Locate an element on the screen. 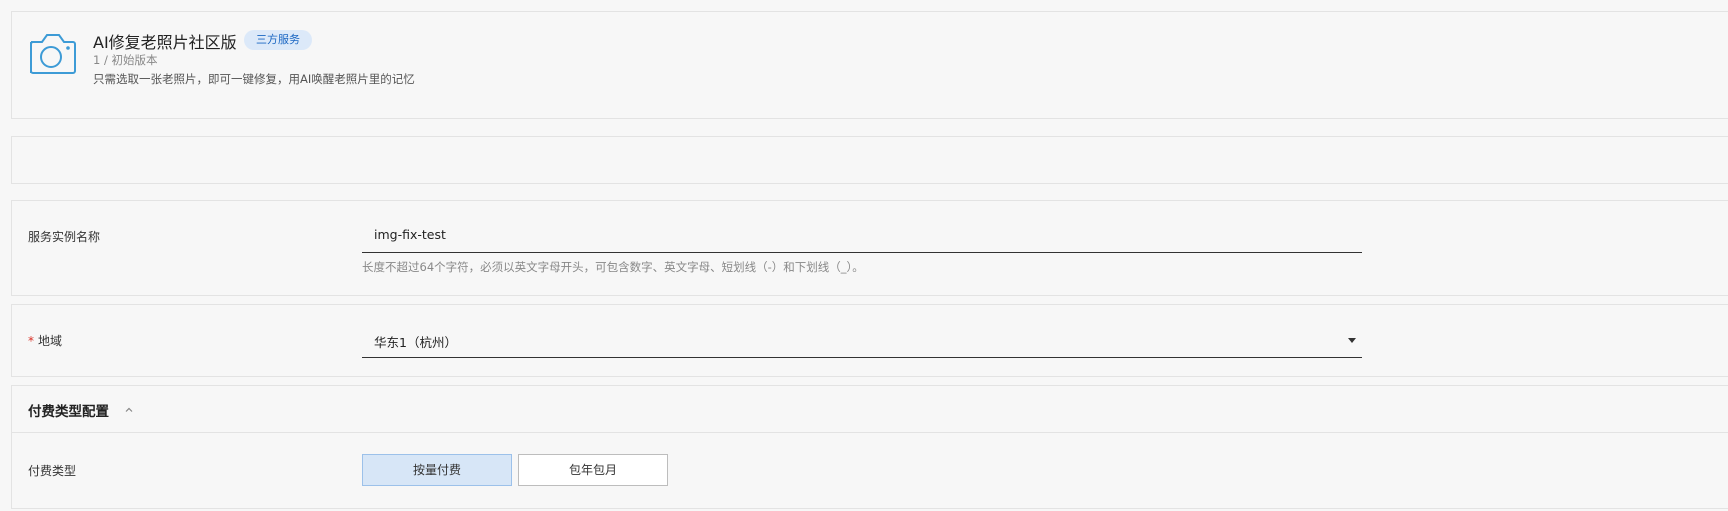  service-title: AI修复老照片社区版 is located at coordinates (165, 42).